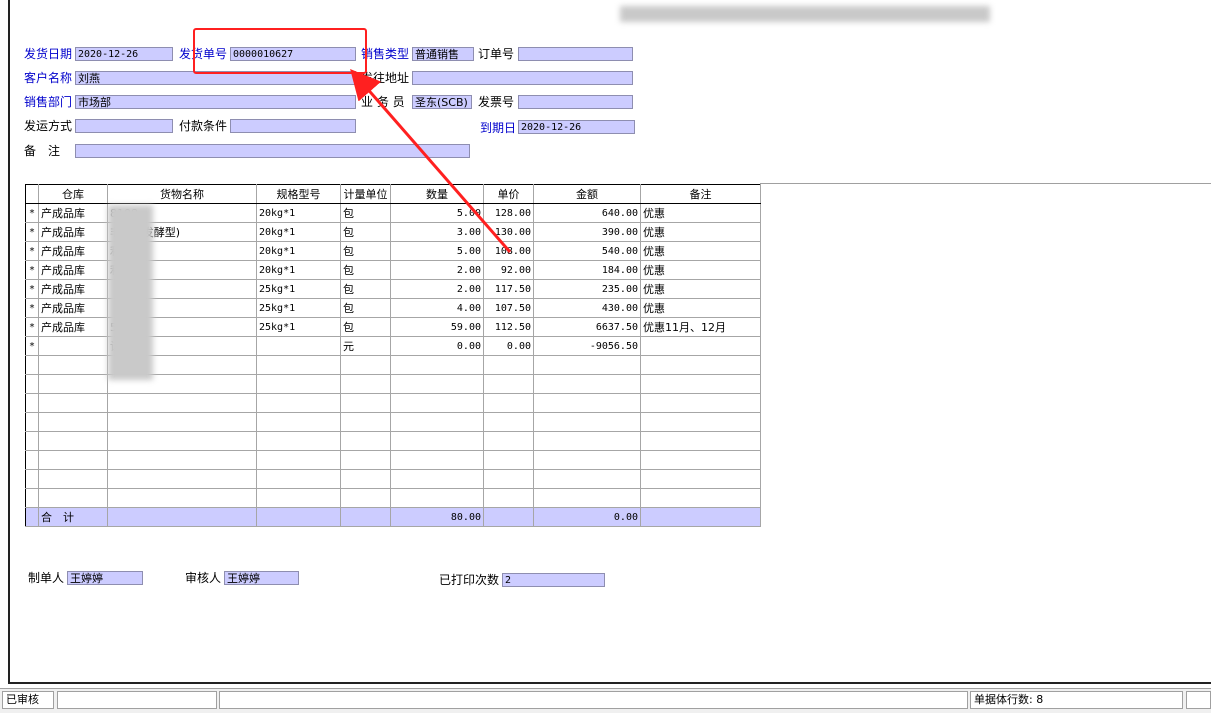  I want to click on status-bar: 已审核 单据体行数: 8, so click(605, 700).